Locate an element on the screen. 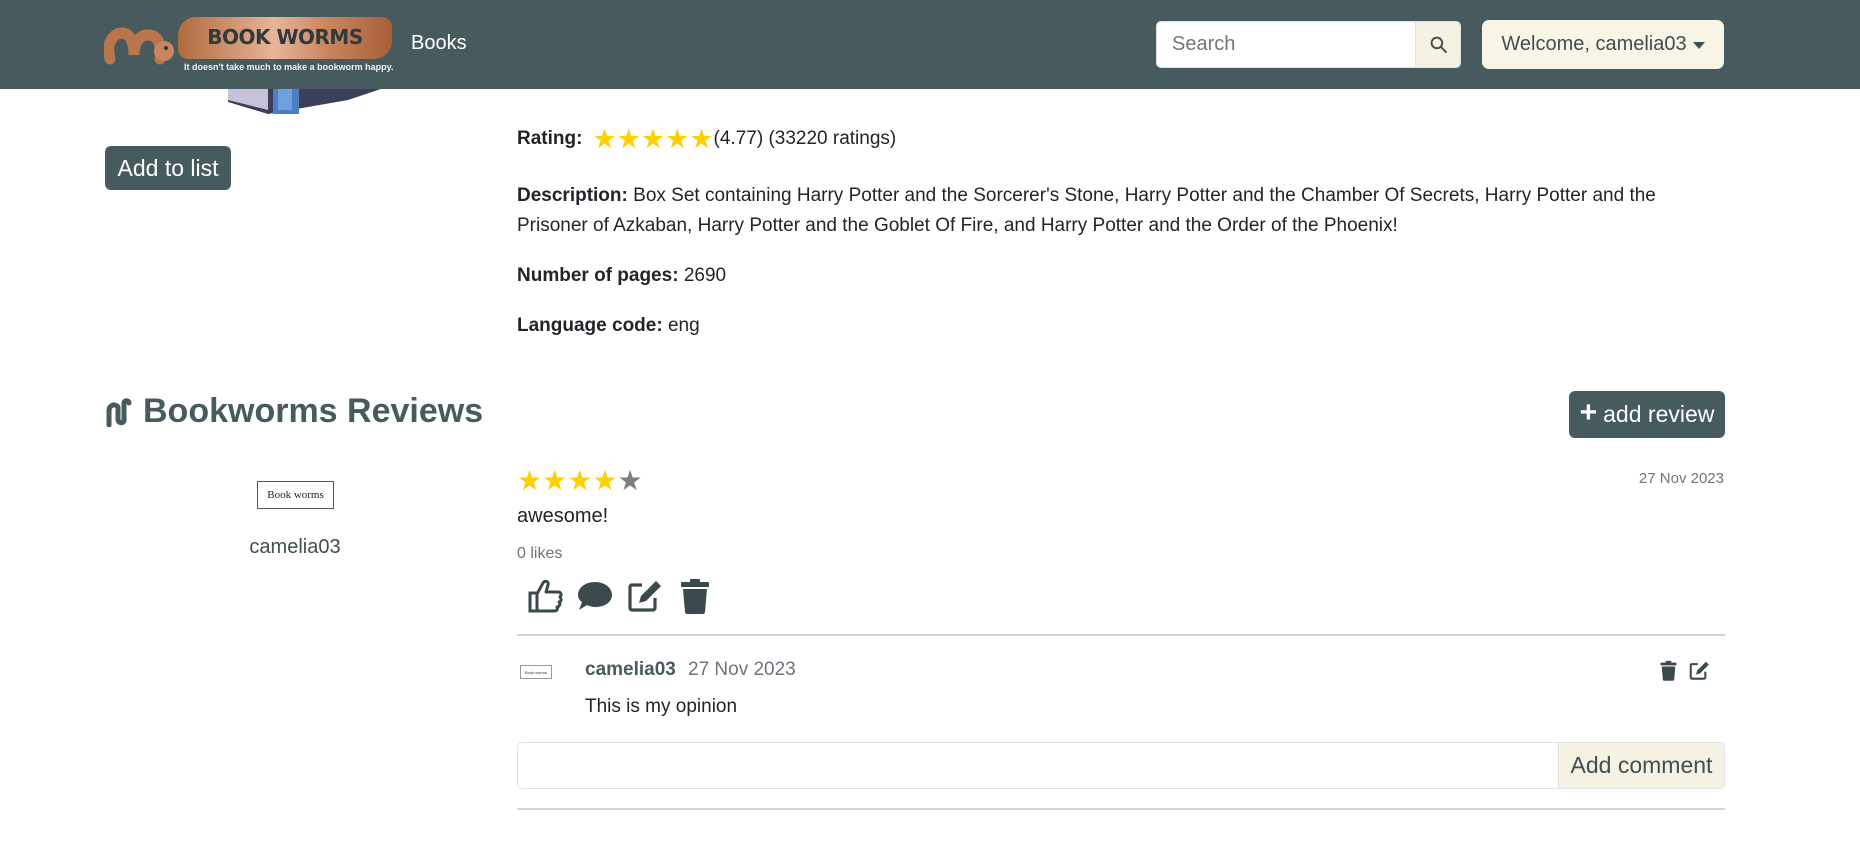 This screenshot has width=1860, height=847. add-to-list-button: Add to list is located at coordinates (168, 168).